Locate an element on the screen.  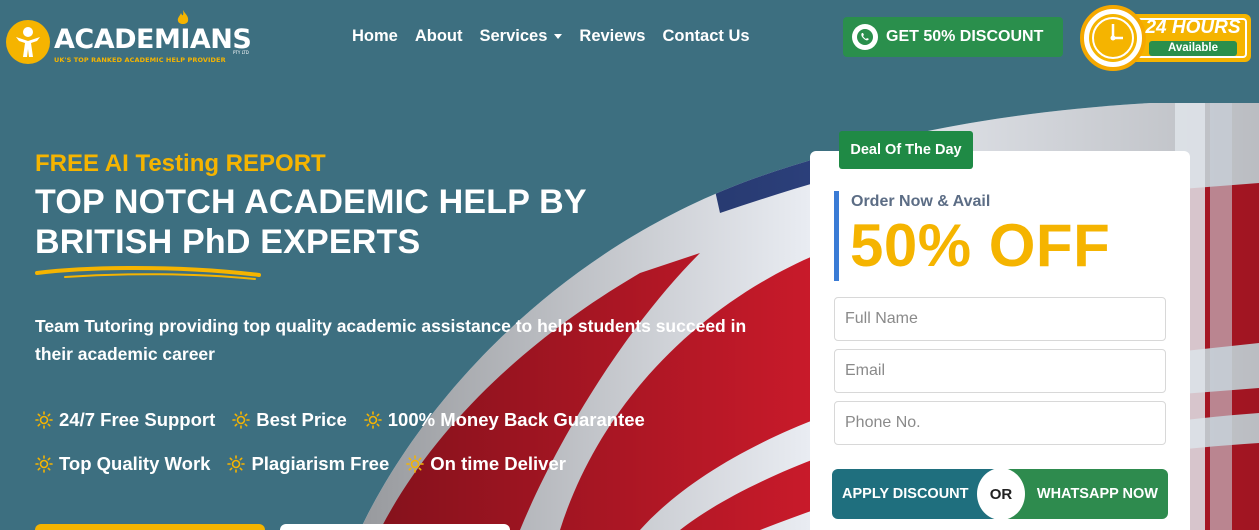
whatsapp-icon is located at coordinates (865, 37).